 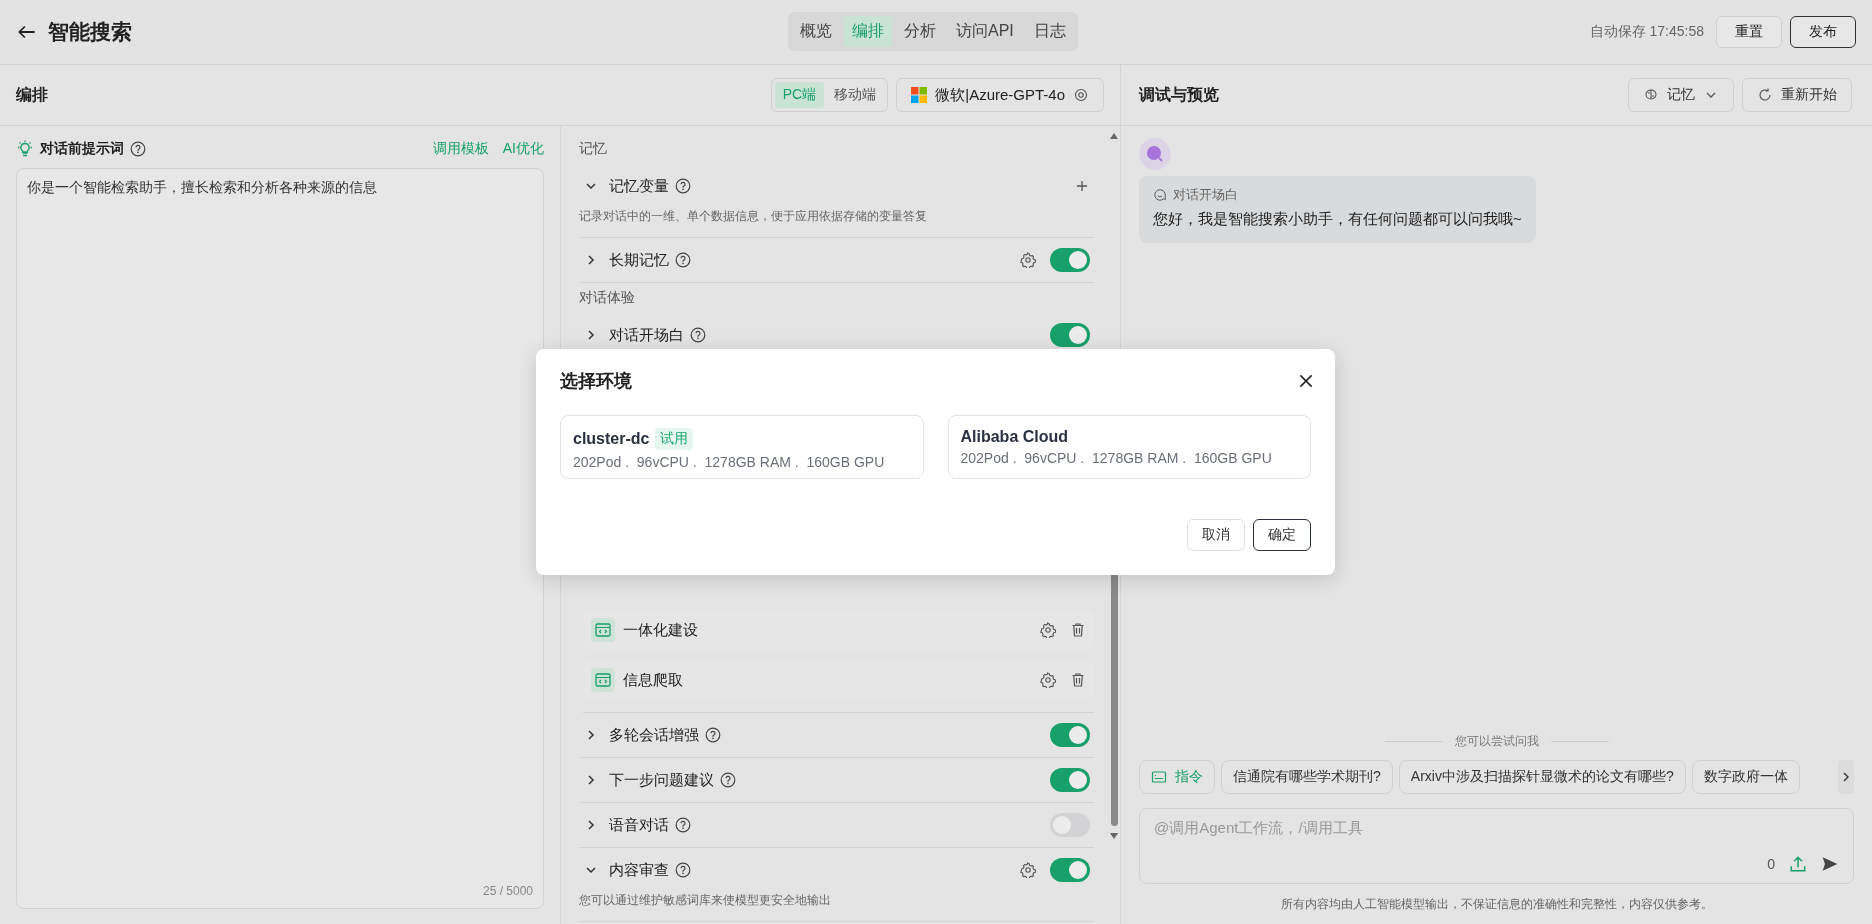 I want to click on environment-card: cluster-dc 试用 202Pod . 96vCPU . 1278GB RAM . 160GB GPU, so click(x=742, y=447).